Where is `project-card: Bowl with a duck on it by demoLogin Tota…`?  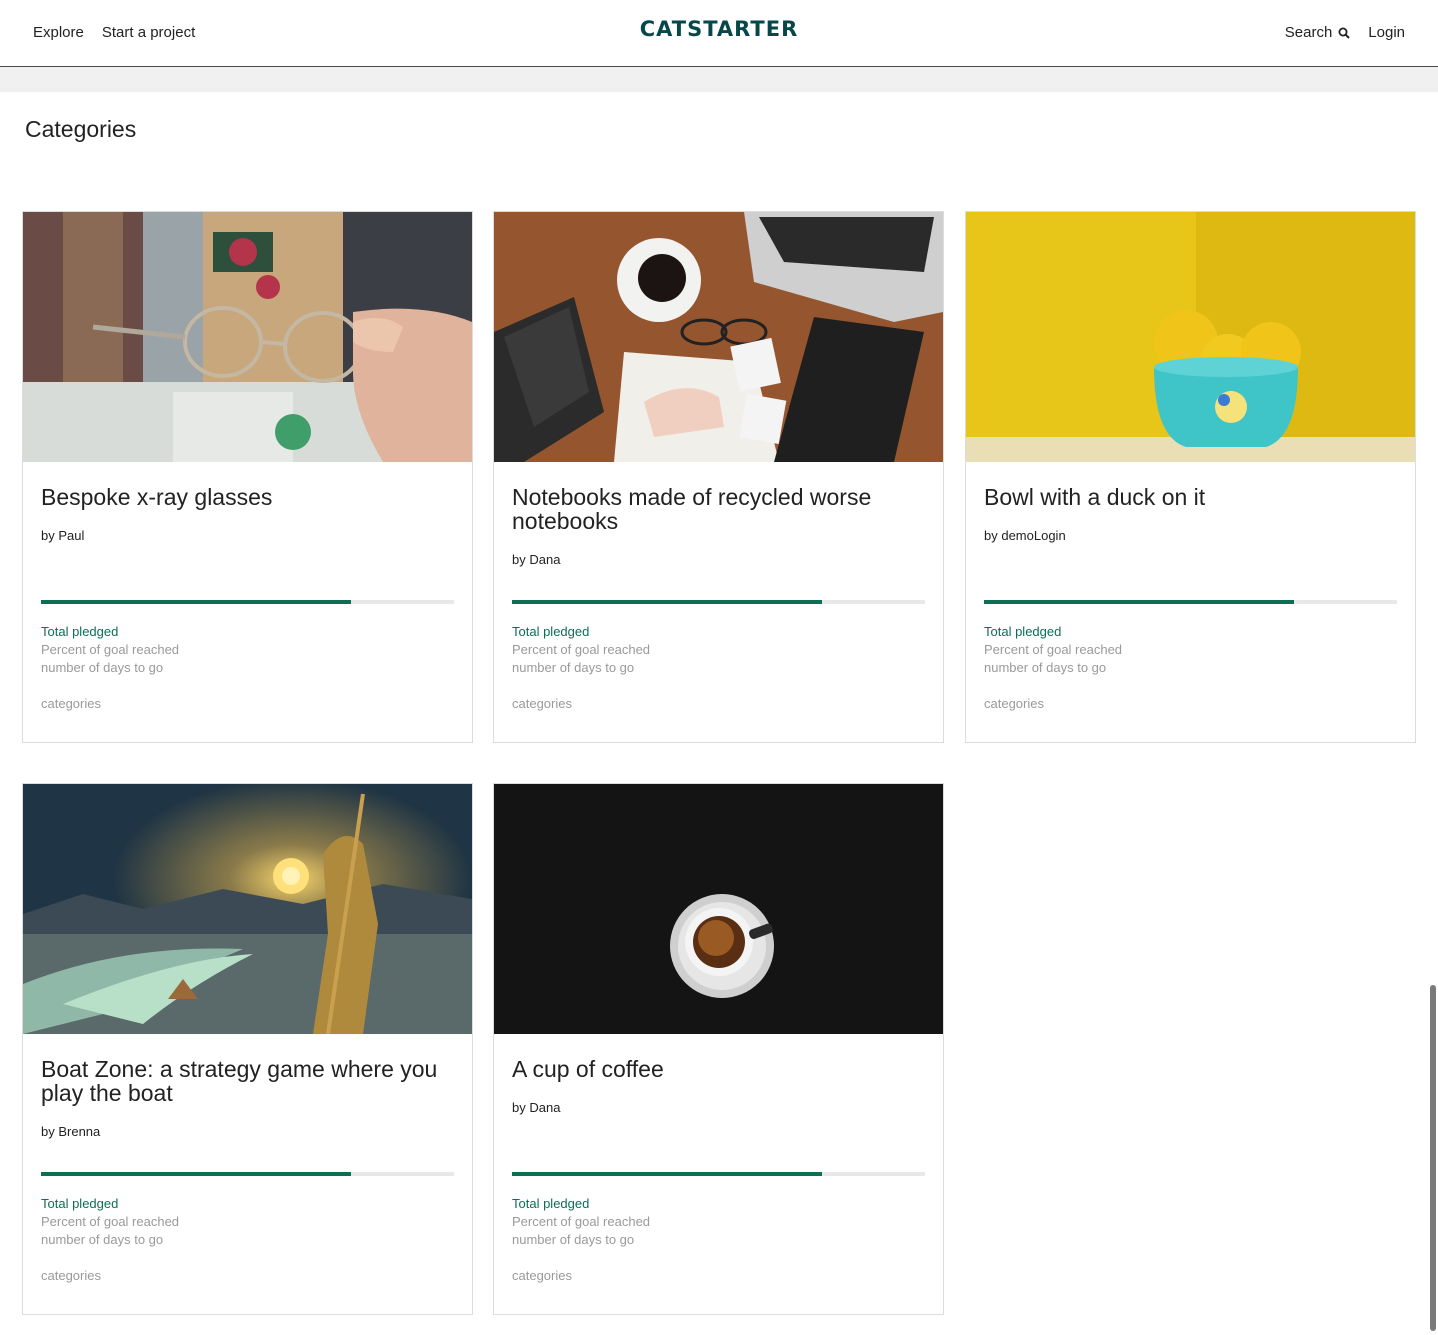 project-card: Bowl with a duck on it by demoLogin Tota… is located at coordinates (1190, 477).